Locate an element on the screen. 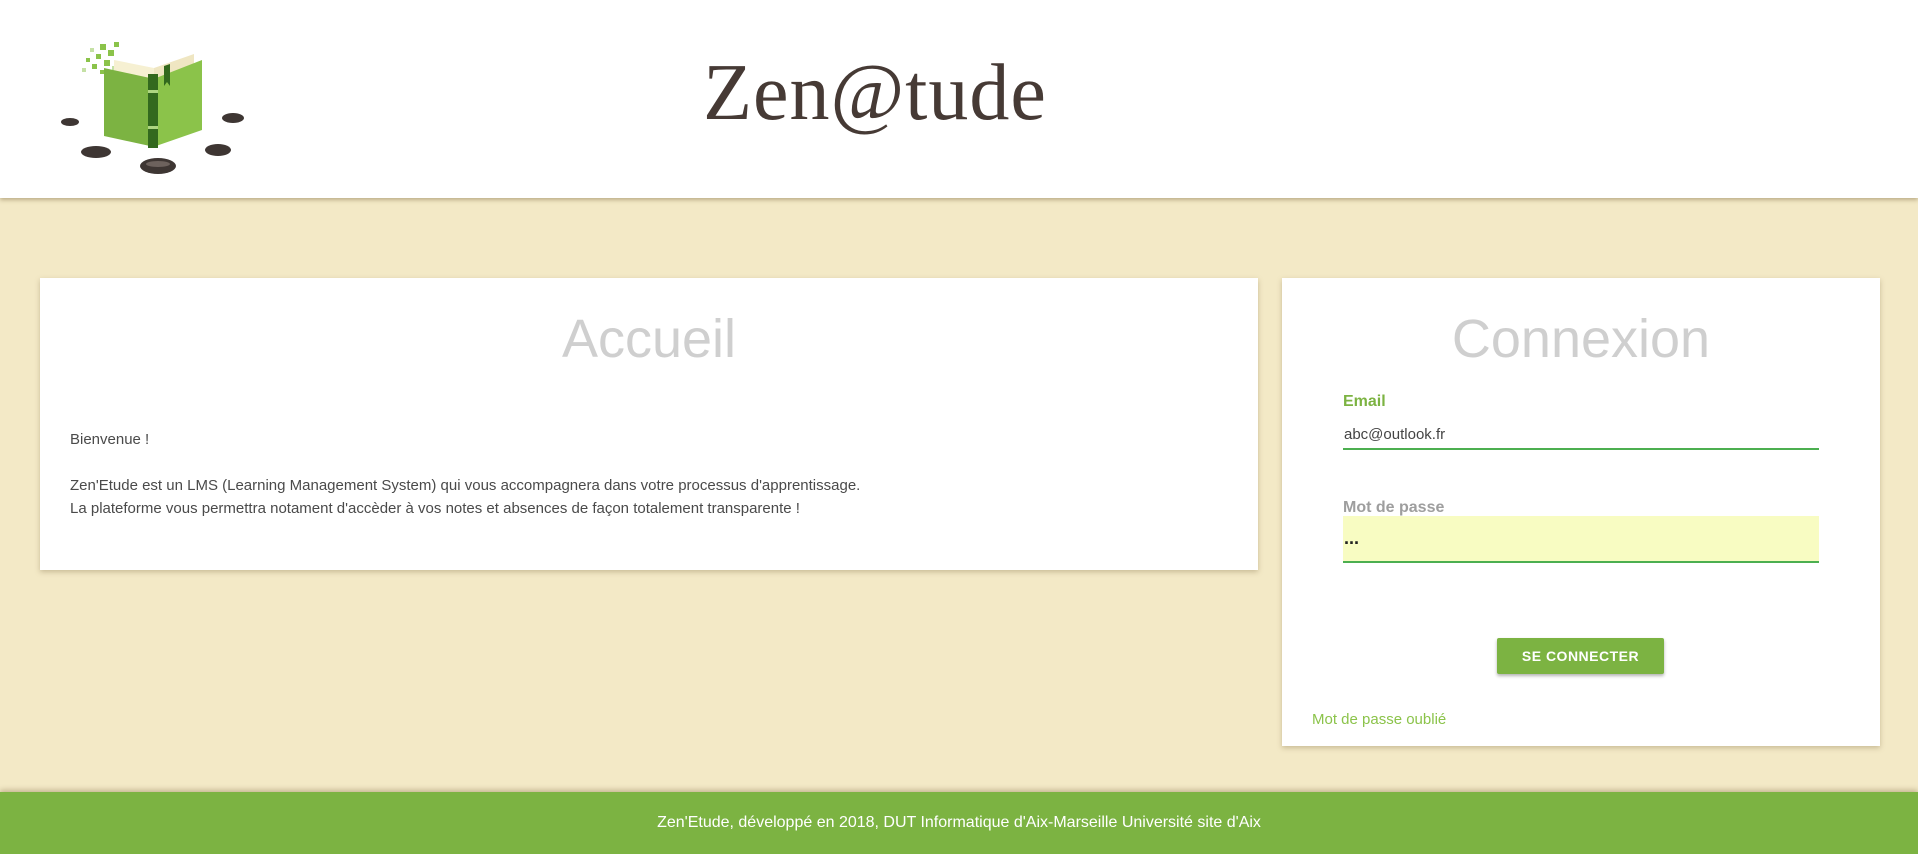  accueil-title: Accueil is located at coordinates (649, 339).